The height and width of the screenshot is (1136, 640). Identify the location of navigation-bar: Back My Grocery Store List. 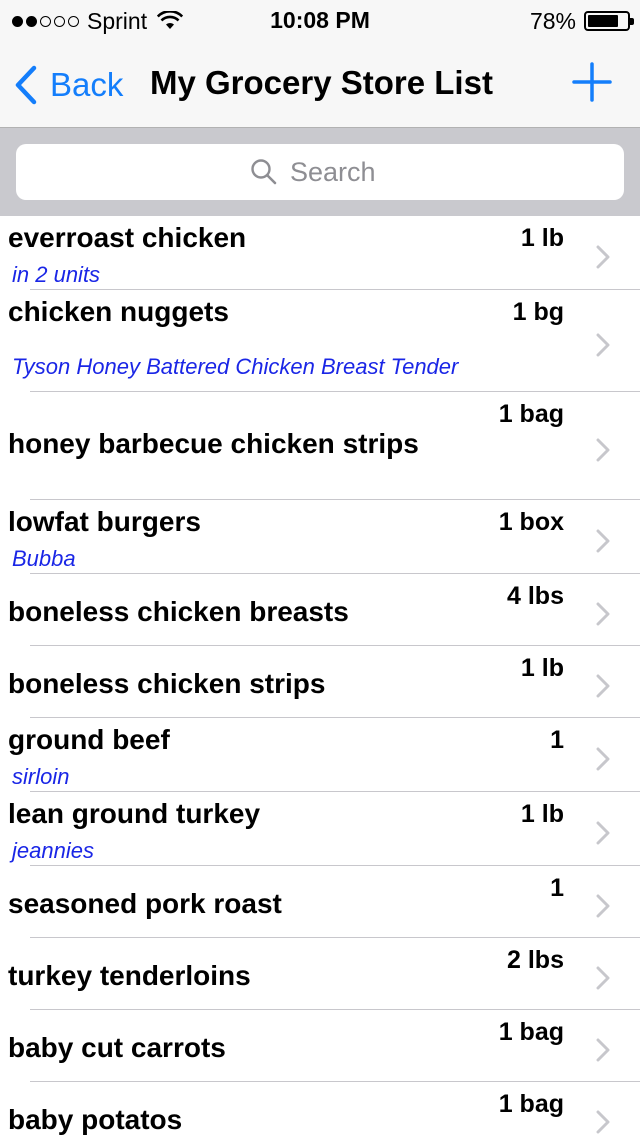
(320, 84).